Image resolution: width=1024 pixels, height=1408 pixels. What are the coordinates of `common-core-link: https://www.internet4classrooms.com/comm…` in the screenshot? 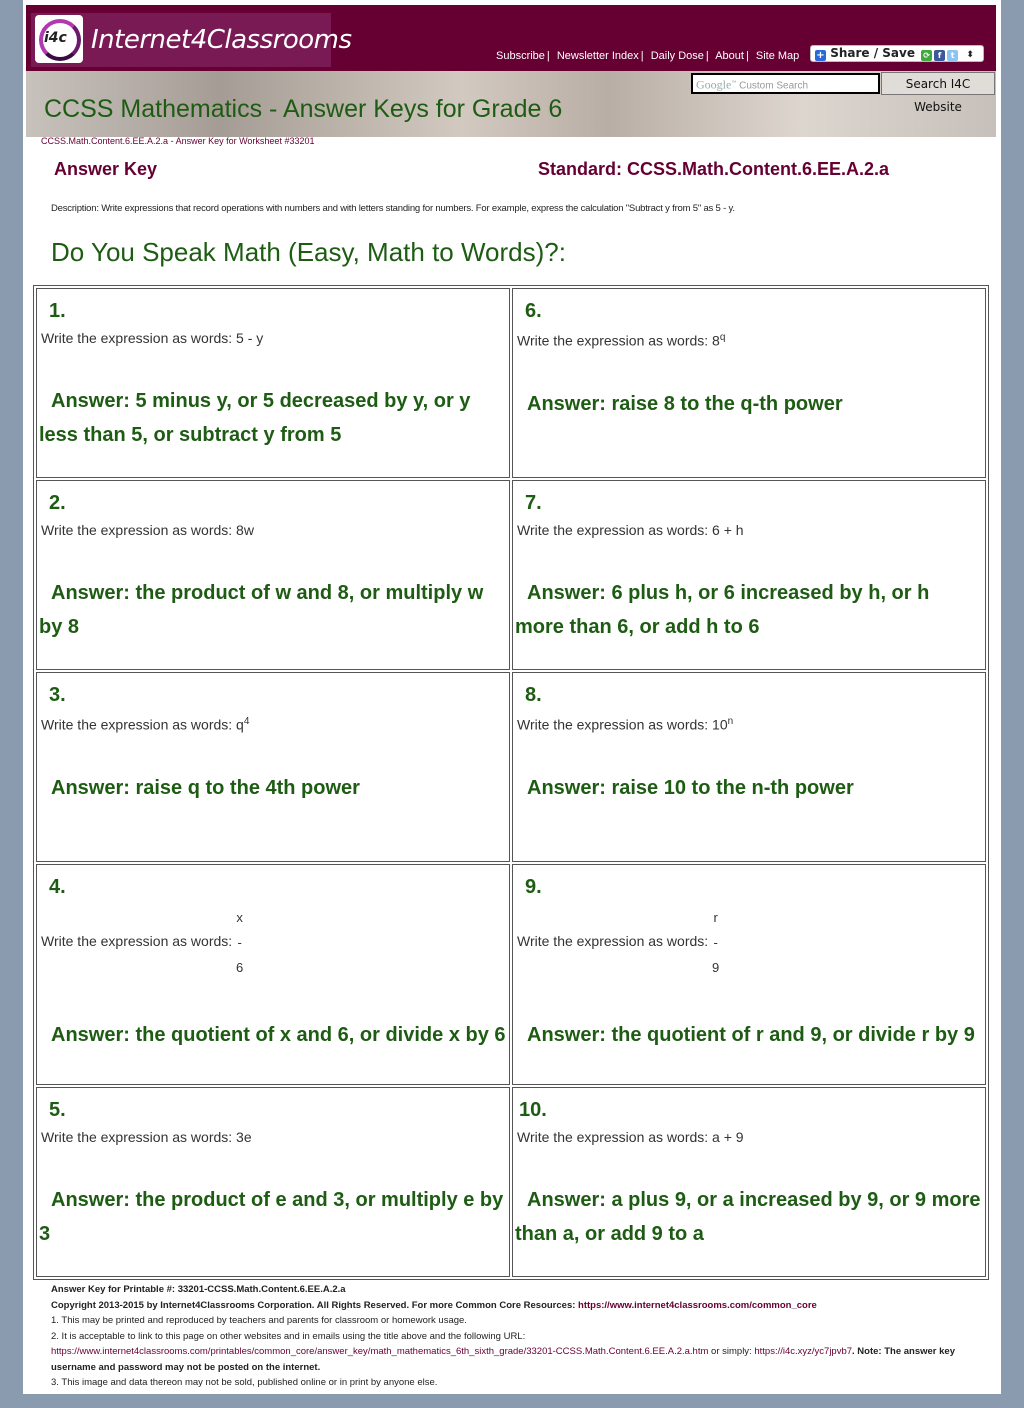 It's located at (697, 1305).